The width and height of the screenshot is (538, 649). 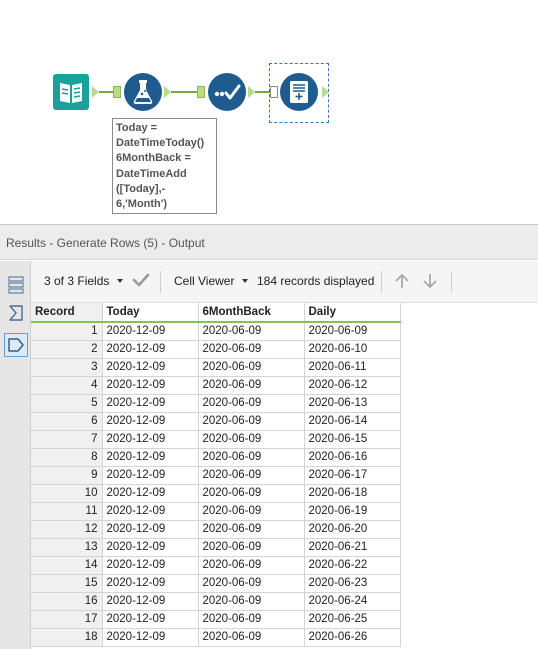 What do you see at coordinates (67, 439) in the screenshot?
I see `record-number-cell: 7` at bounding box center [67, 439].